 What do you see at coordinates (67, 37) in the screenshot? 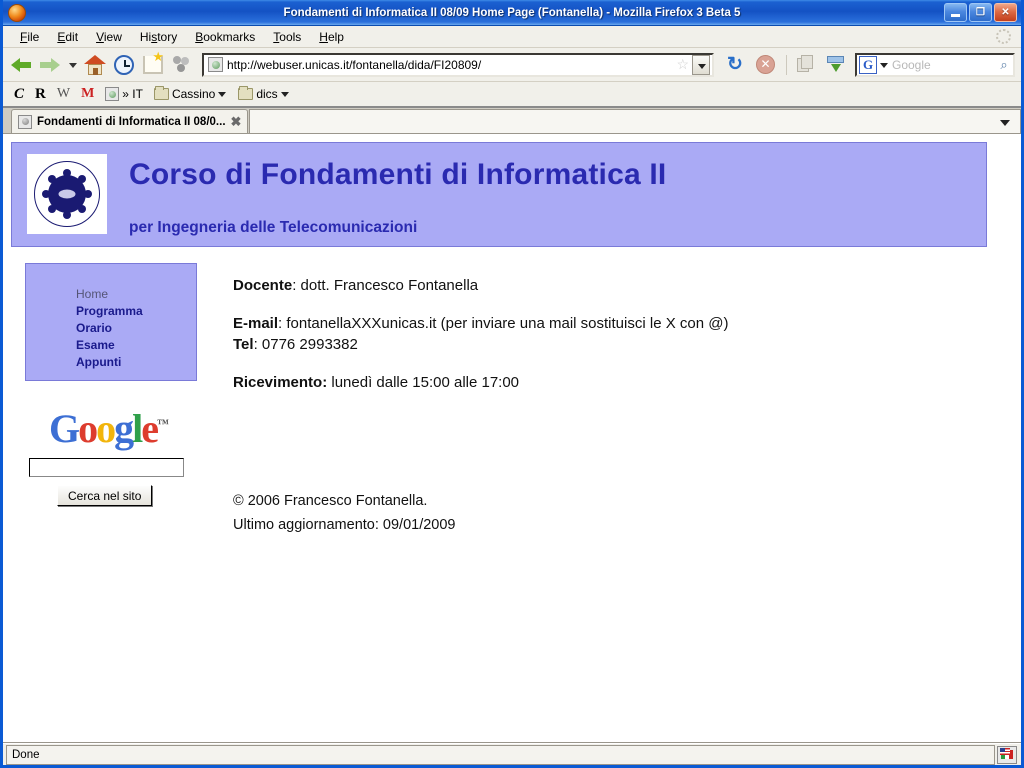
I see `menu-edit: Edit` at bounding box center [67, 37].